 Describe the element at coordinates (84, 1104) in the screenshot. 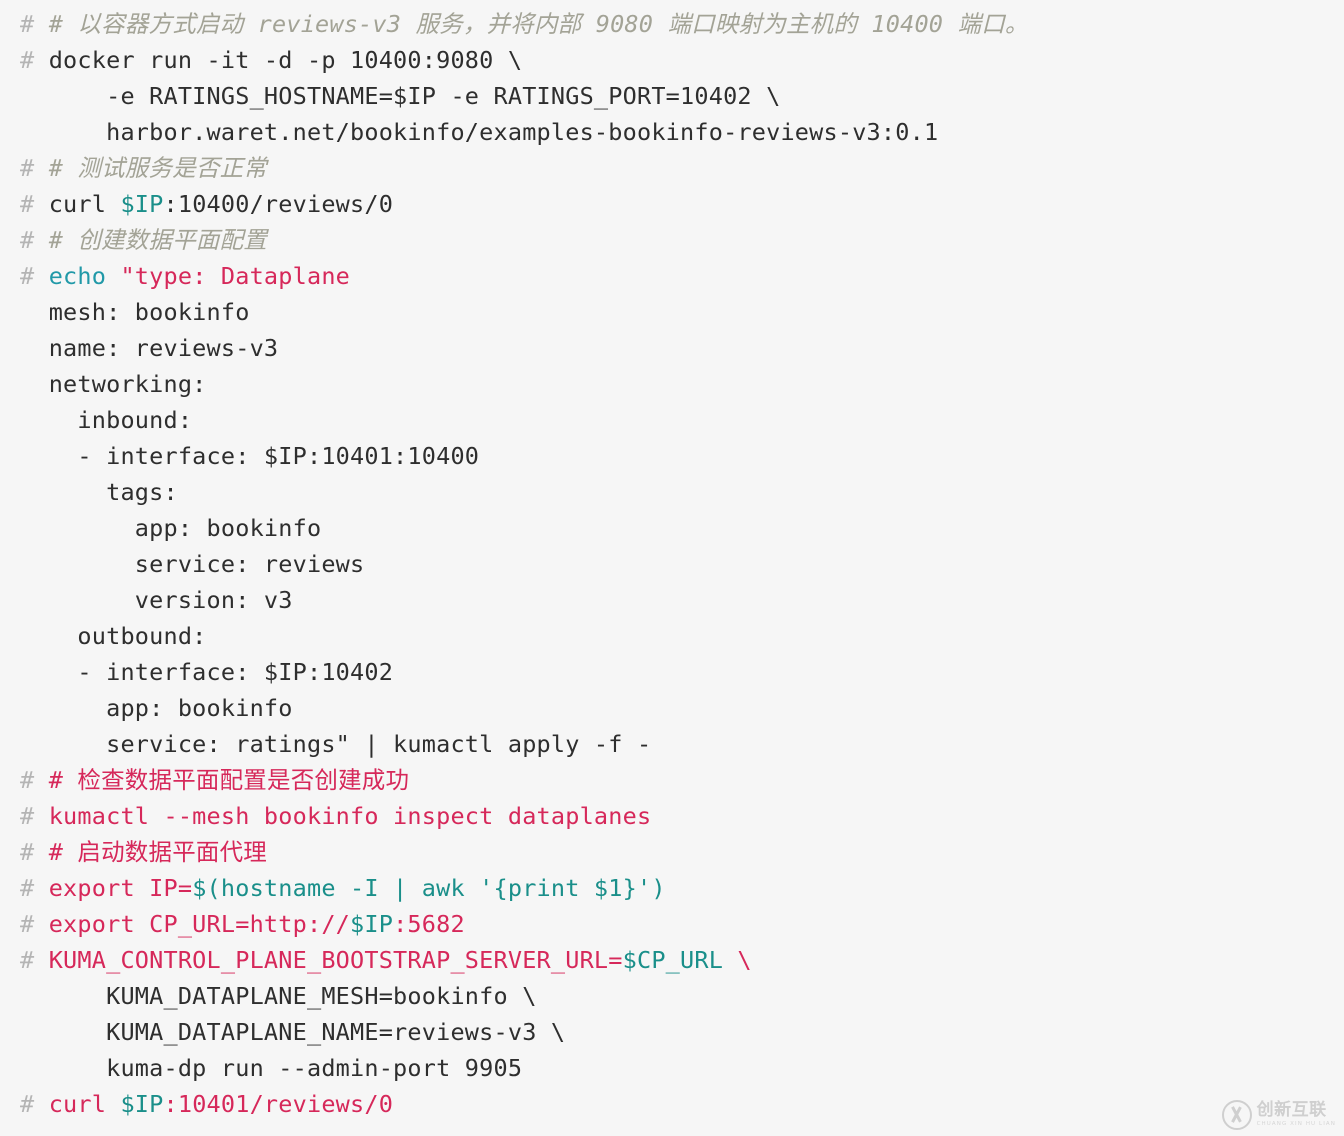

I see `code-token-cmd: curl` at that location.